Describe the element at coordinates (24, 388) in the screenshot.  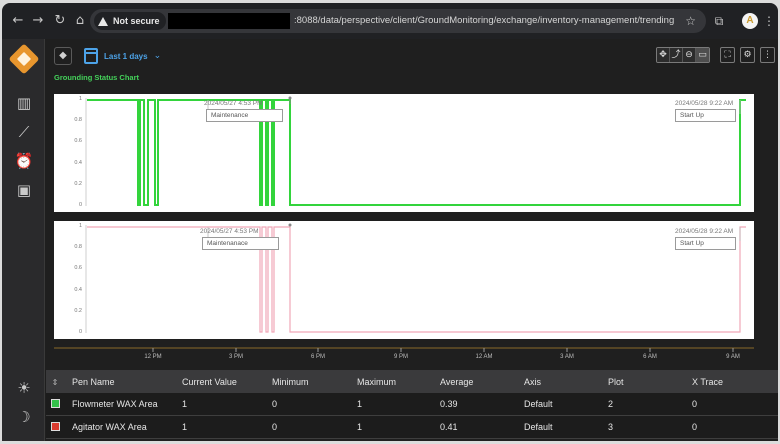
I see `sun-icon: ☀` at that location.